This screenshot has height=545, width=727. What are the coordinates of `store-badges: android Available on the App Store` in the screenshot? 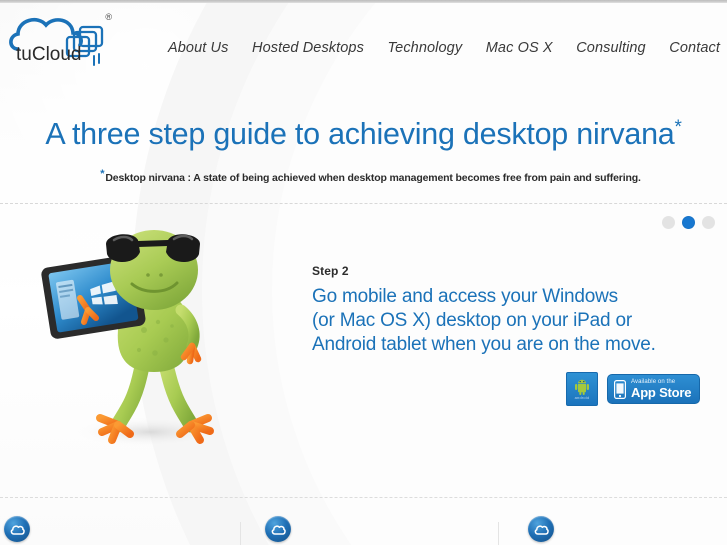 It's located at (633, 389).